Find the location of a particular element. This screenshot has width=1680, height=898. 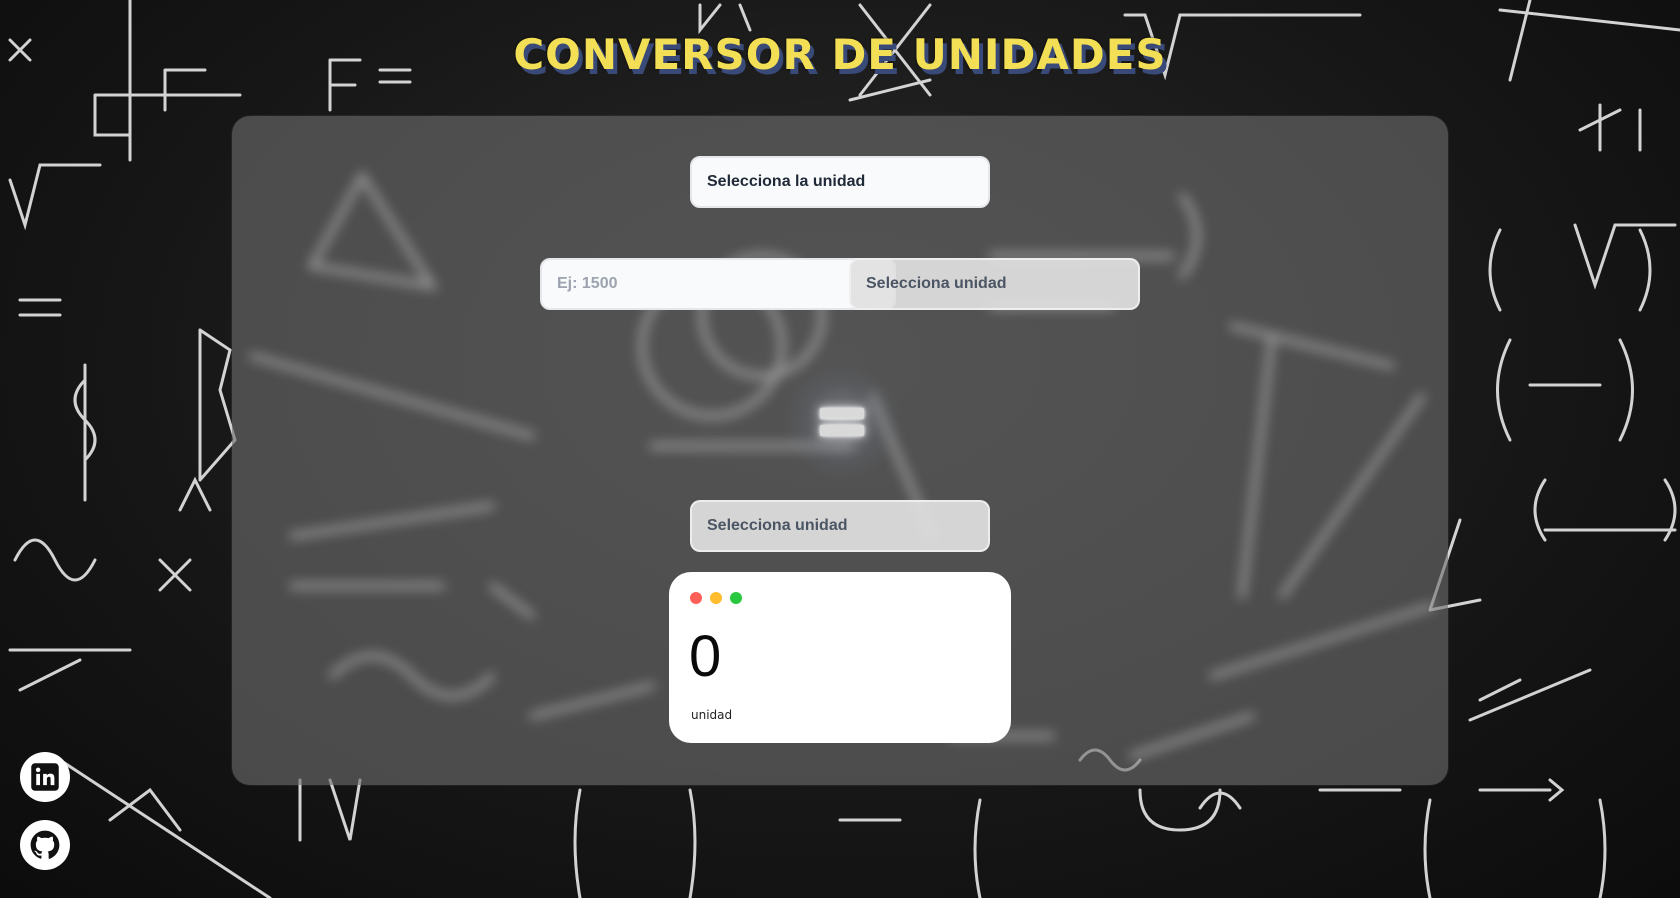

page-title: CONVERSOR DE UNIDADES is located at coordinates (840, 54).